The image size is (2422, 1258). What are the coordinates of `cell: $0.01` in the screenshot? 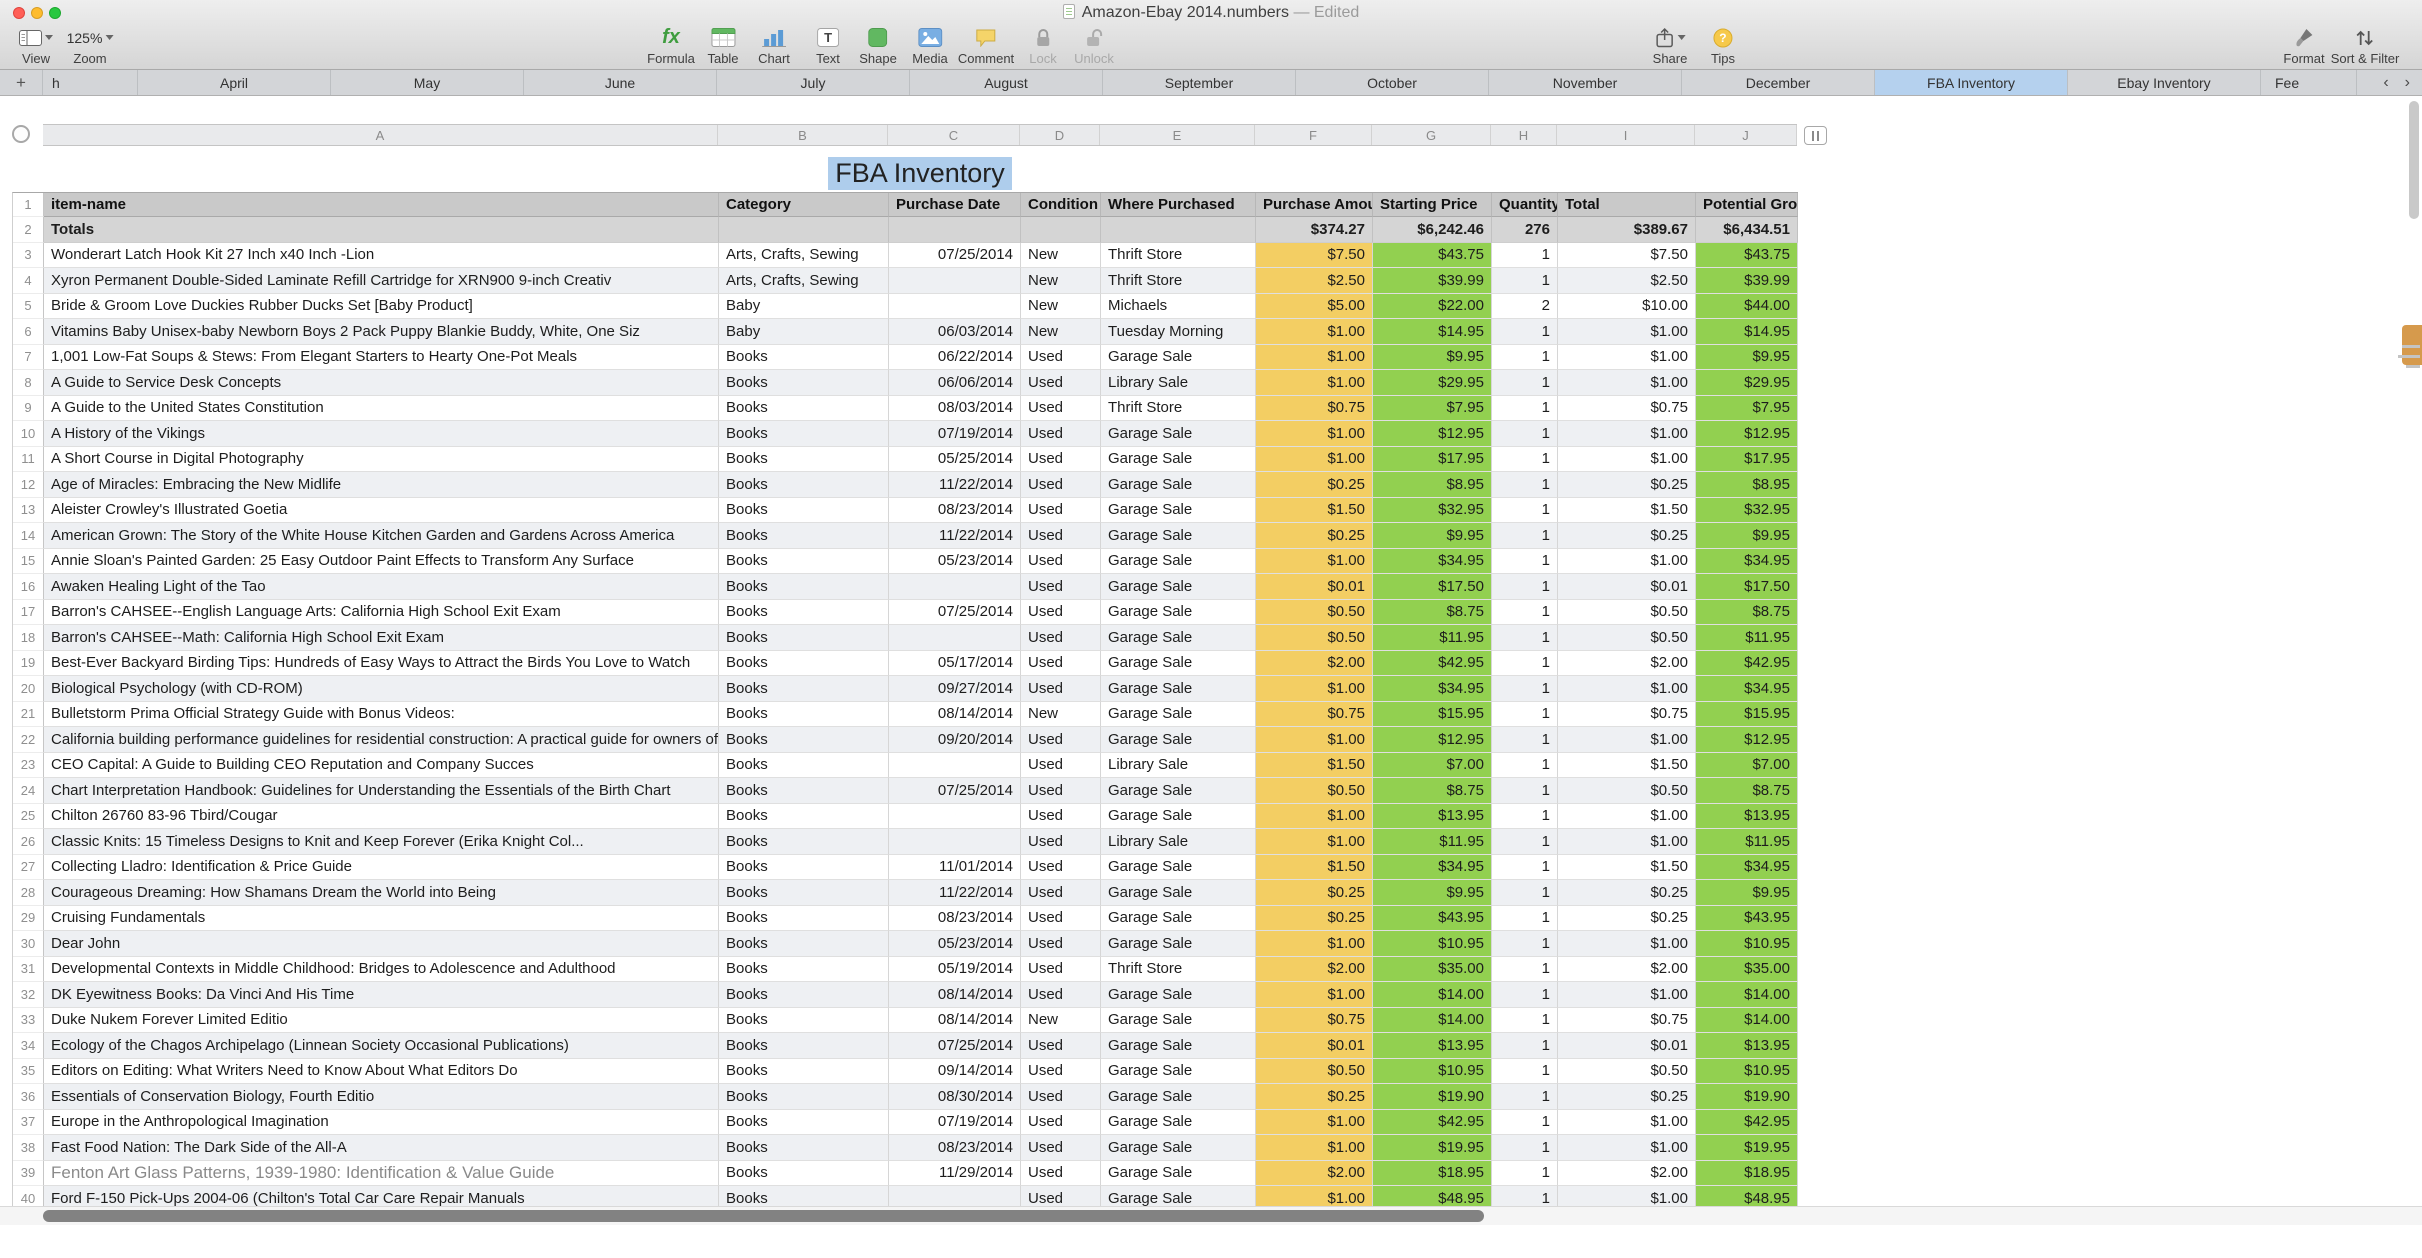 It's located at (1627, 587).